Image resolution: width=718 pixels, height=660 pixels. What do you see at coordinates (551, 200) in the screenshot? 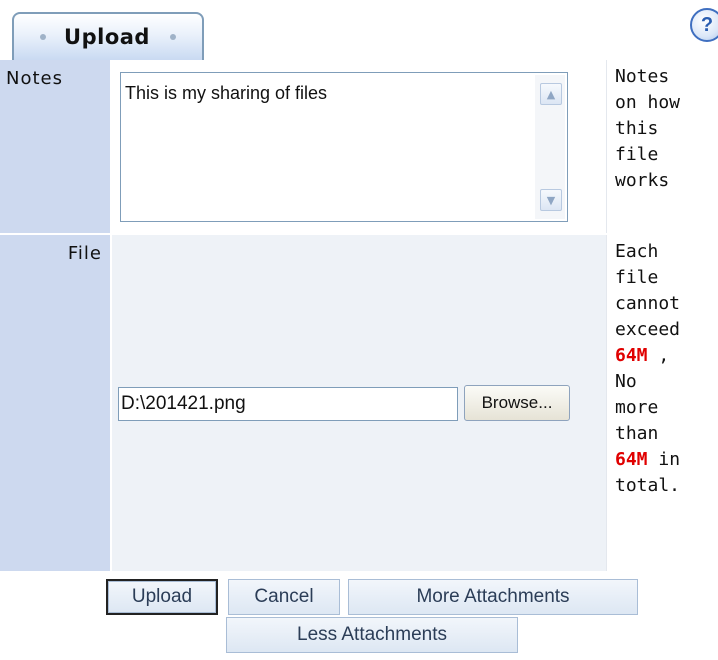
I see `scroll-down-arrow-icon: ▼` at bounding box center [551, 200].